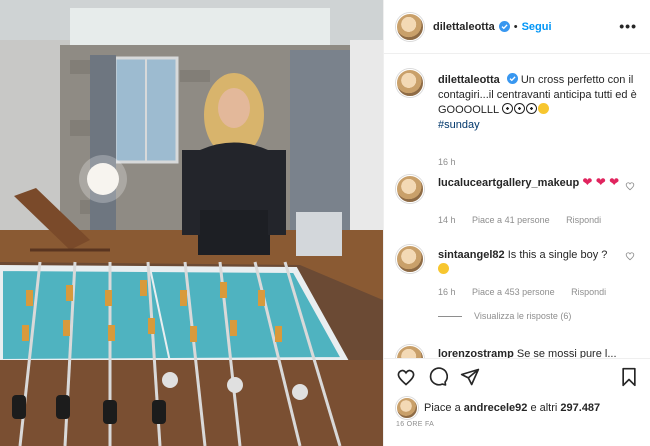 The width and height of the screenshot is (650, 446). What do you see at coordinates (447, 292) in the screenshot?
I see `comment-time: 16 h` at bounding box center [447, 292].